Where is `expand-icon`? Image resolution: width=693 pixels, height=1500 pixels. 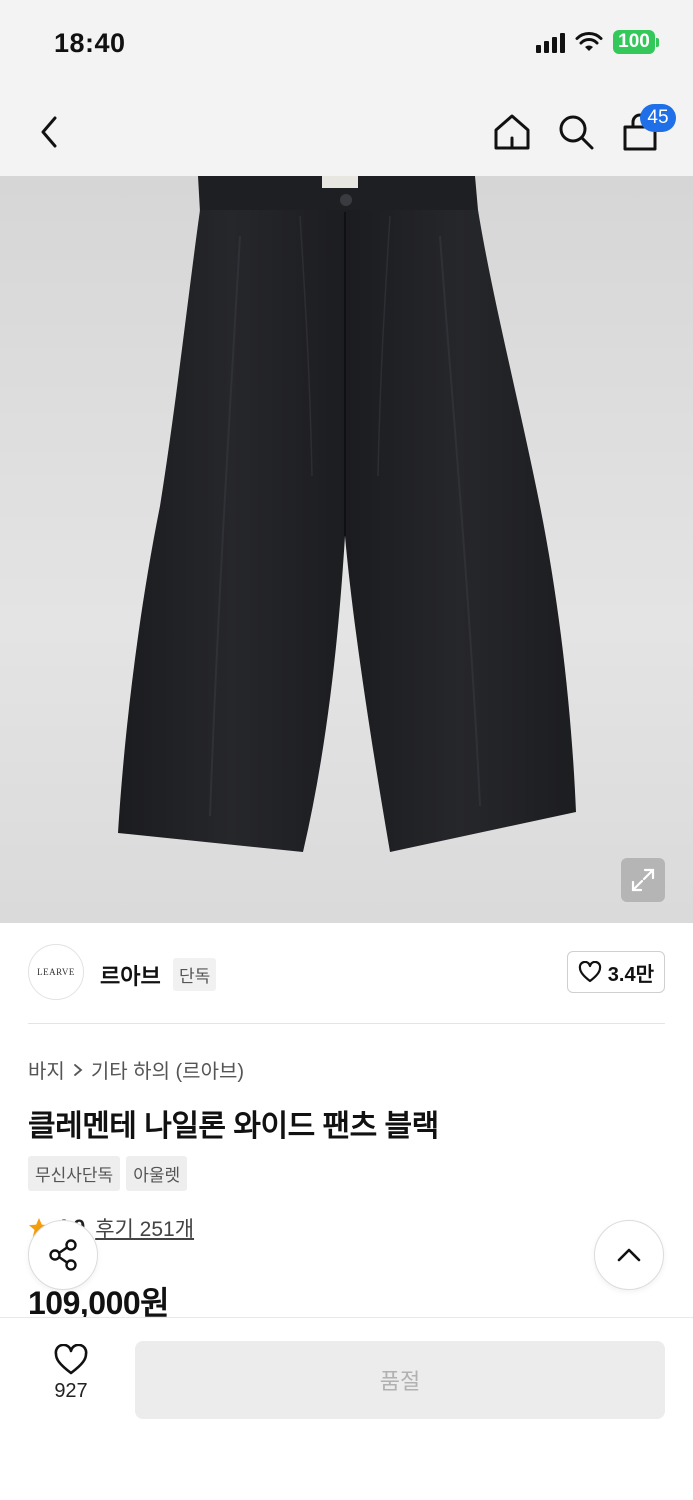
expand-icon is located at coordinates (643, 880).